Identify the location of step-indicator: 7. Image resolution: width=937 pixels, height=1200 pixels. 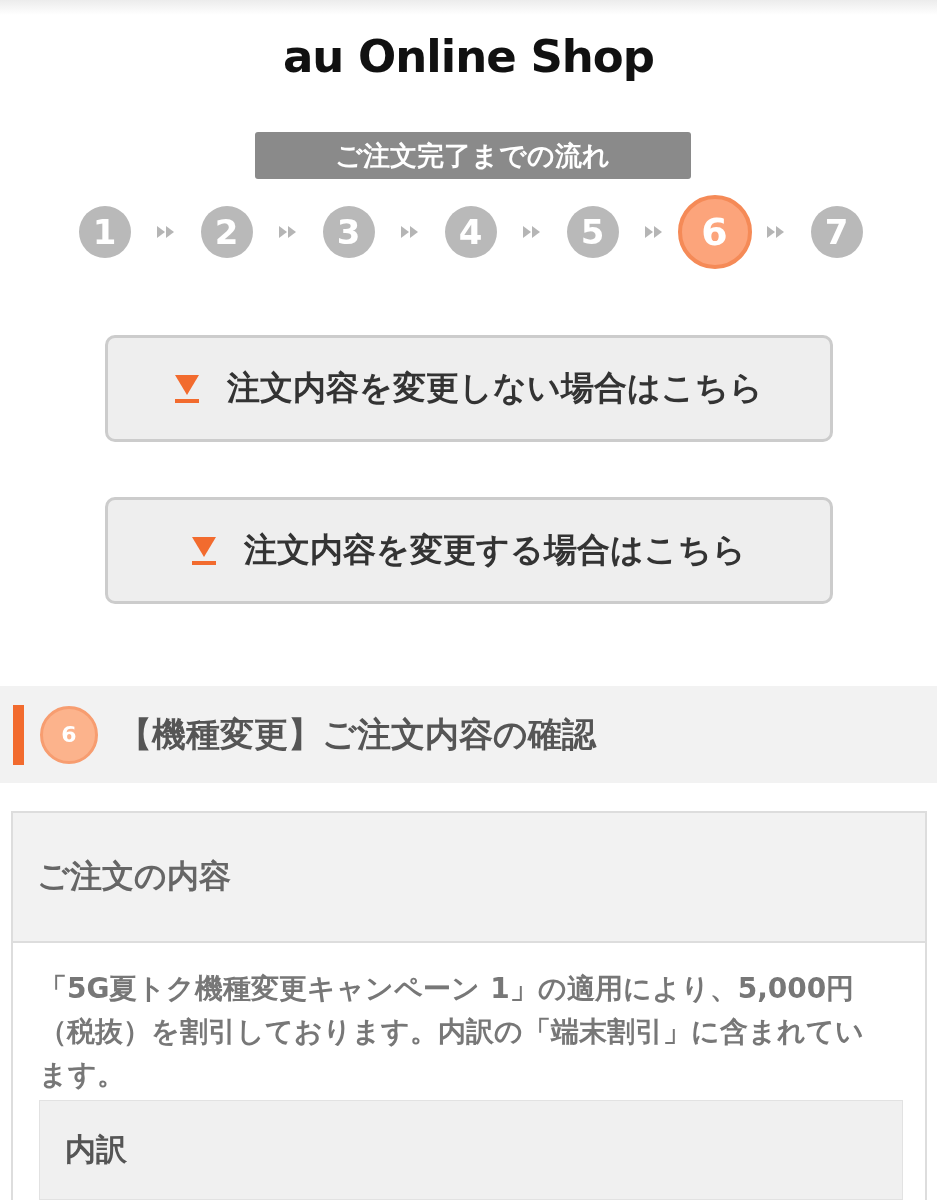
(836, 232).